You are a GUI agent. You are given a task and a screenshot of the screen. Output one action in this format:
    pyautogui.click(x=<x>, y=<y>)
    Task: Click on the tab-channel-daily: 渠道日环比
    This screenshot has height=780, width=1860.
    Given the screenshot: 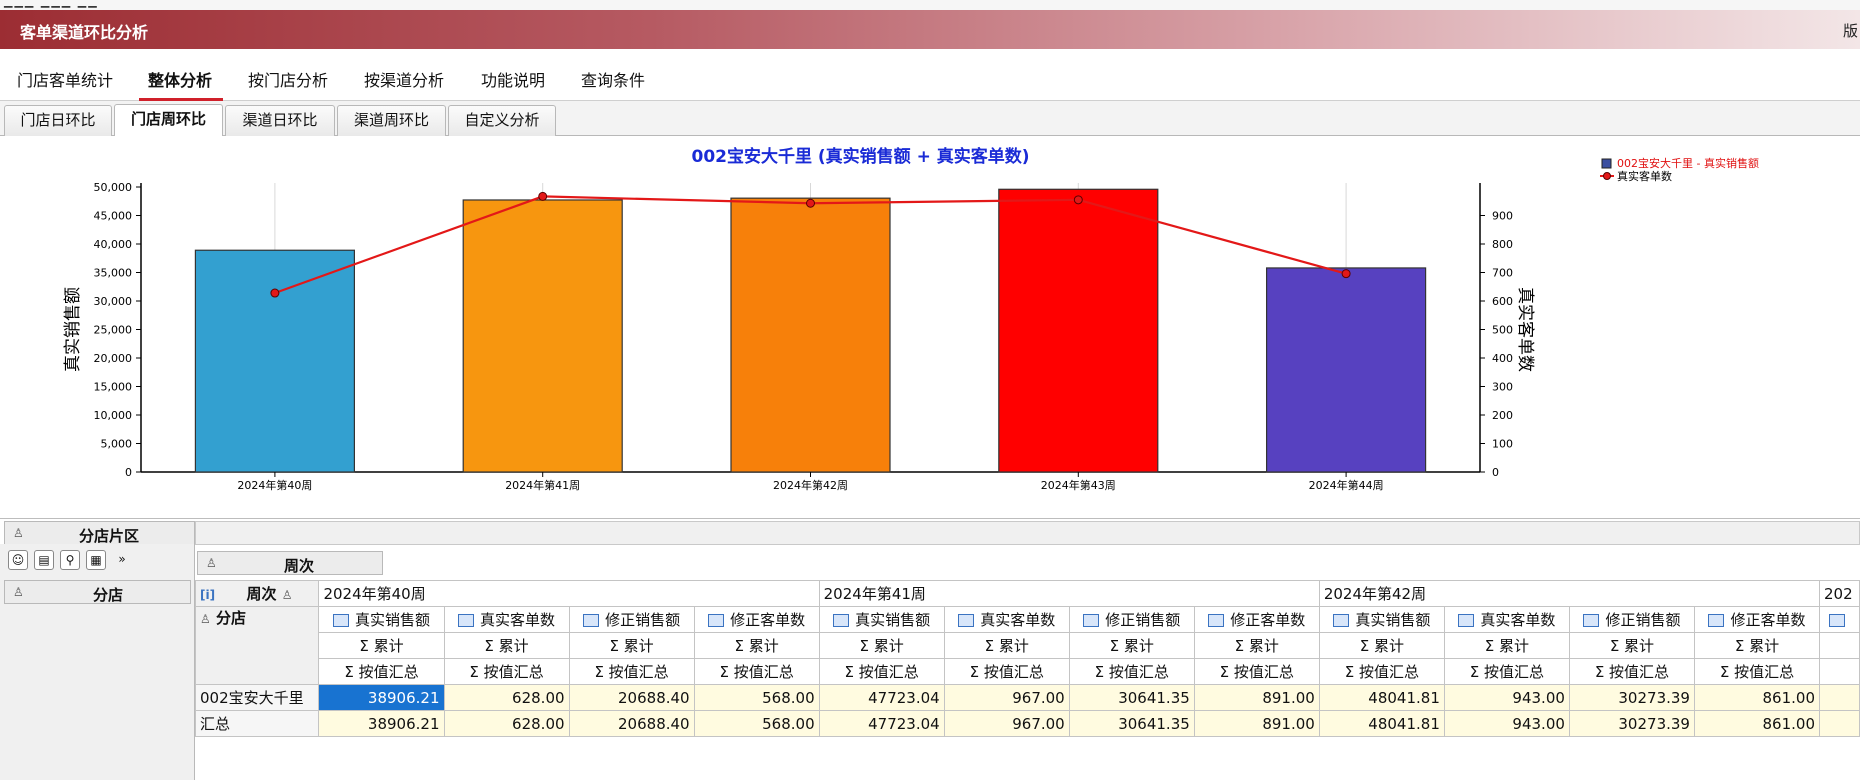 What is the action you would take?
    pyautogui.click(x=280, y=120)
    